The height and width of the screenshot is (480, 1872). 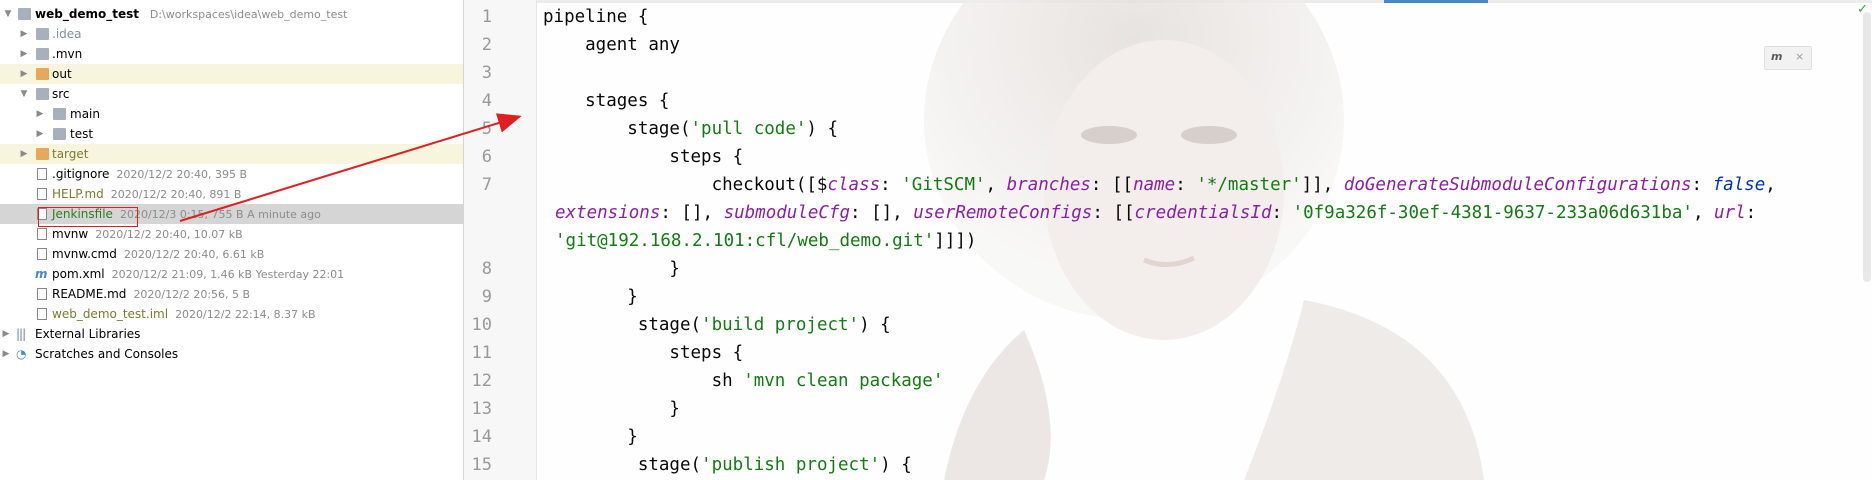 What do you see at coordinates (231, 354) in the screenshot?
I see `tree-item-scratches: ▶ ◔ Scratches and Consoles` at bounding box center [231, 354].